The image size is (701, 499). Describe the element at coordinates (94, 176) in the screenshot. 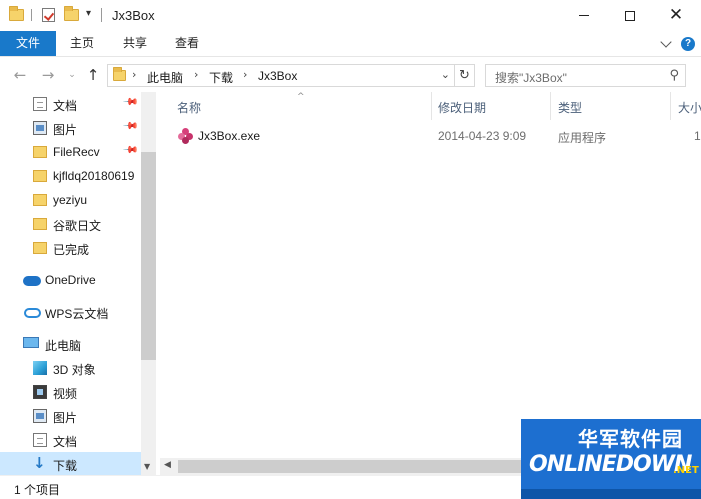

I see `sidebar-item-label: kjfldq20180619` at that location.